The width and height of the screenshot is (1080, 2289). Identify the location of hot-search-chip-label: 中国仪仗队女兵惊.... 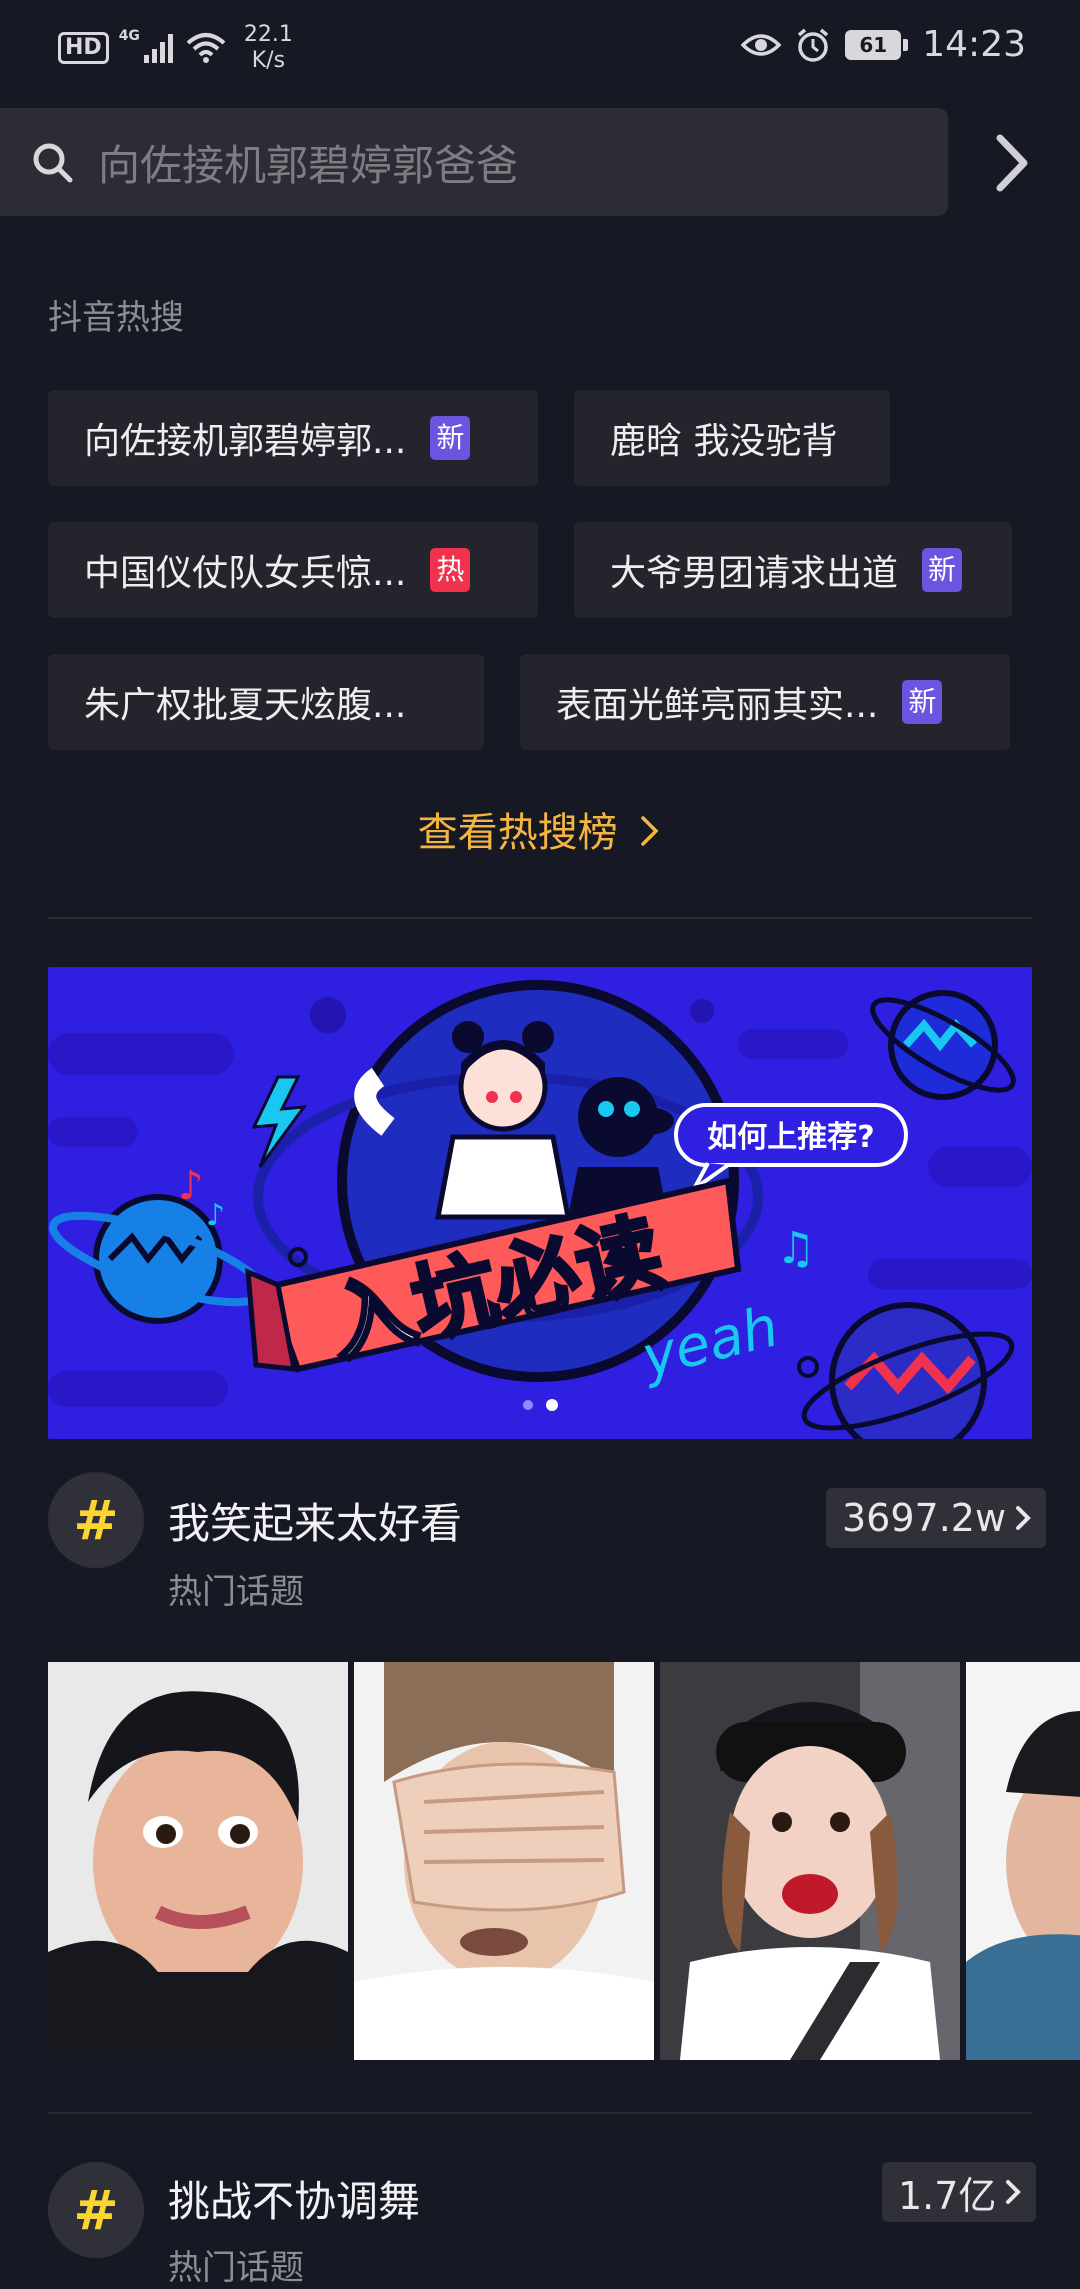
(245, 573).